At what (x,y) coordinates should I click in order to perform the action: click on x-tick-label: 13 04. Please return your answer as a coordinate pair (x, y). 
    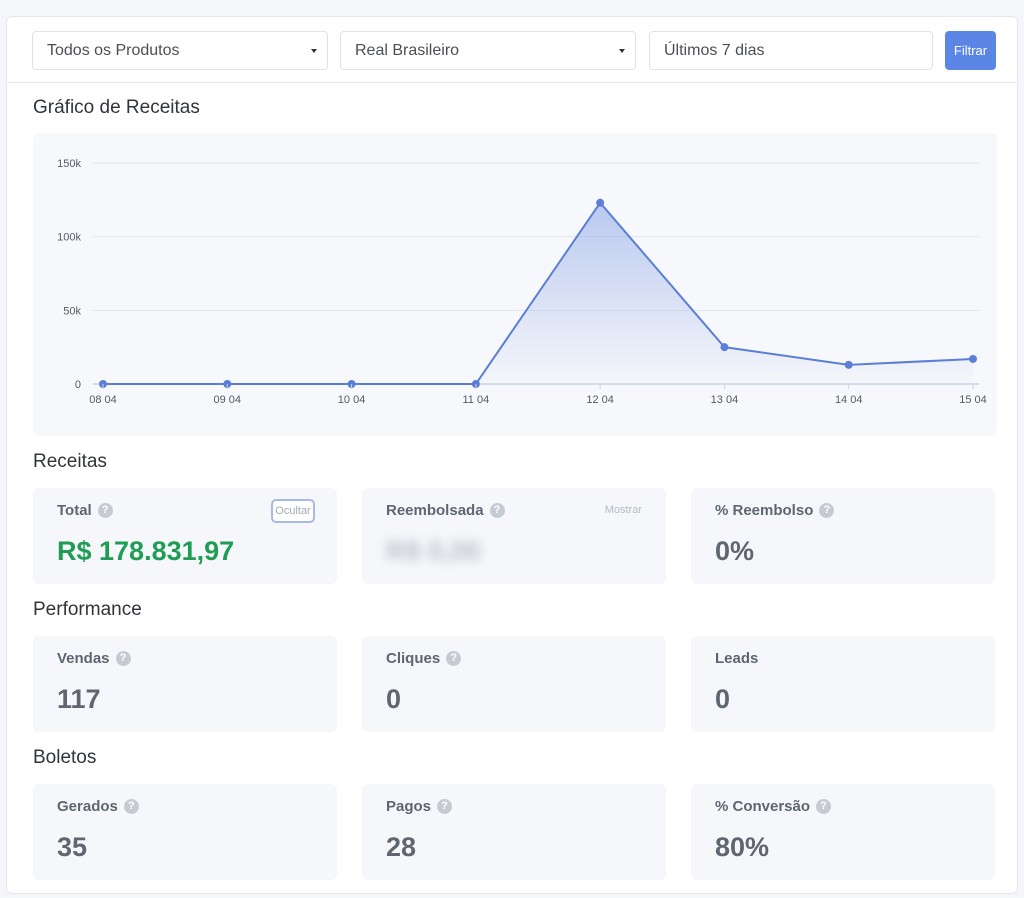
    Looking at the image, I should click on (725, 400).